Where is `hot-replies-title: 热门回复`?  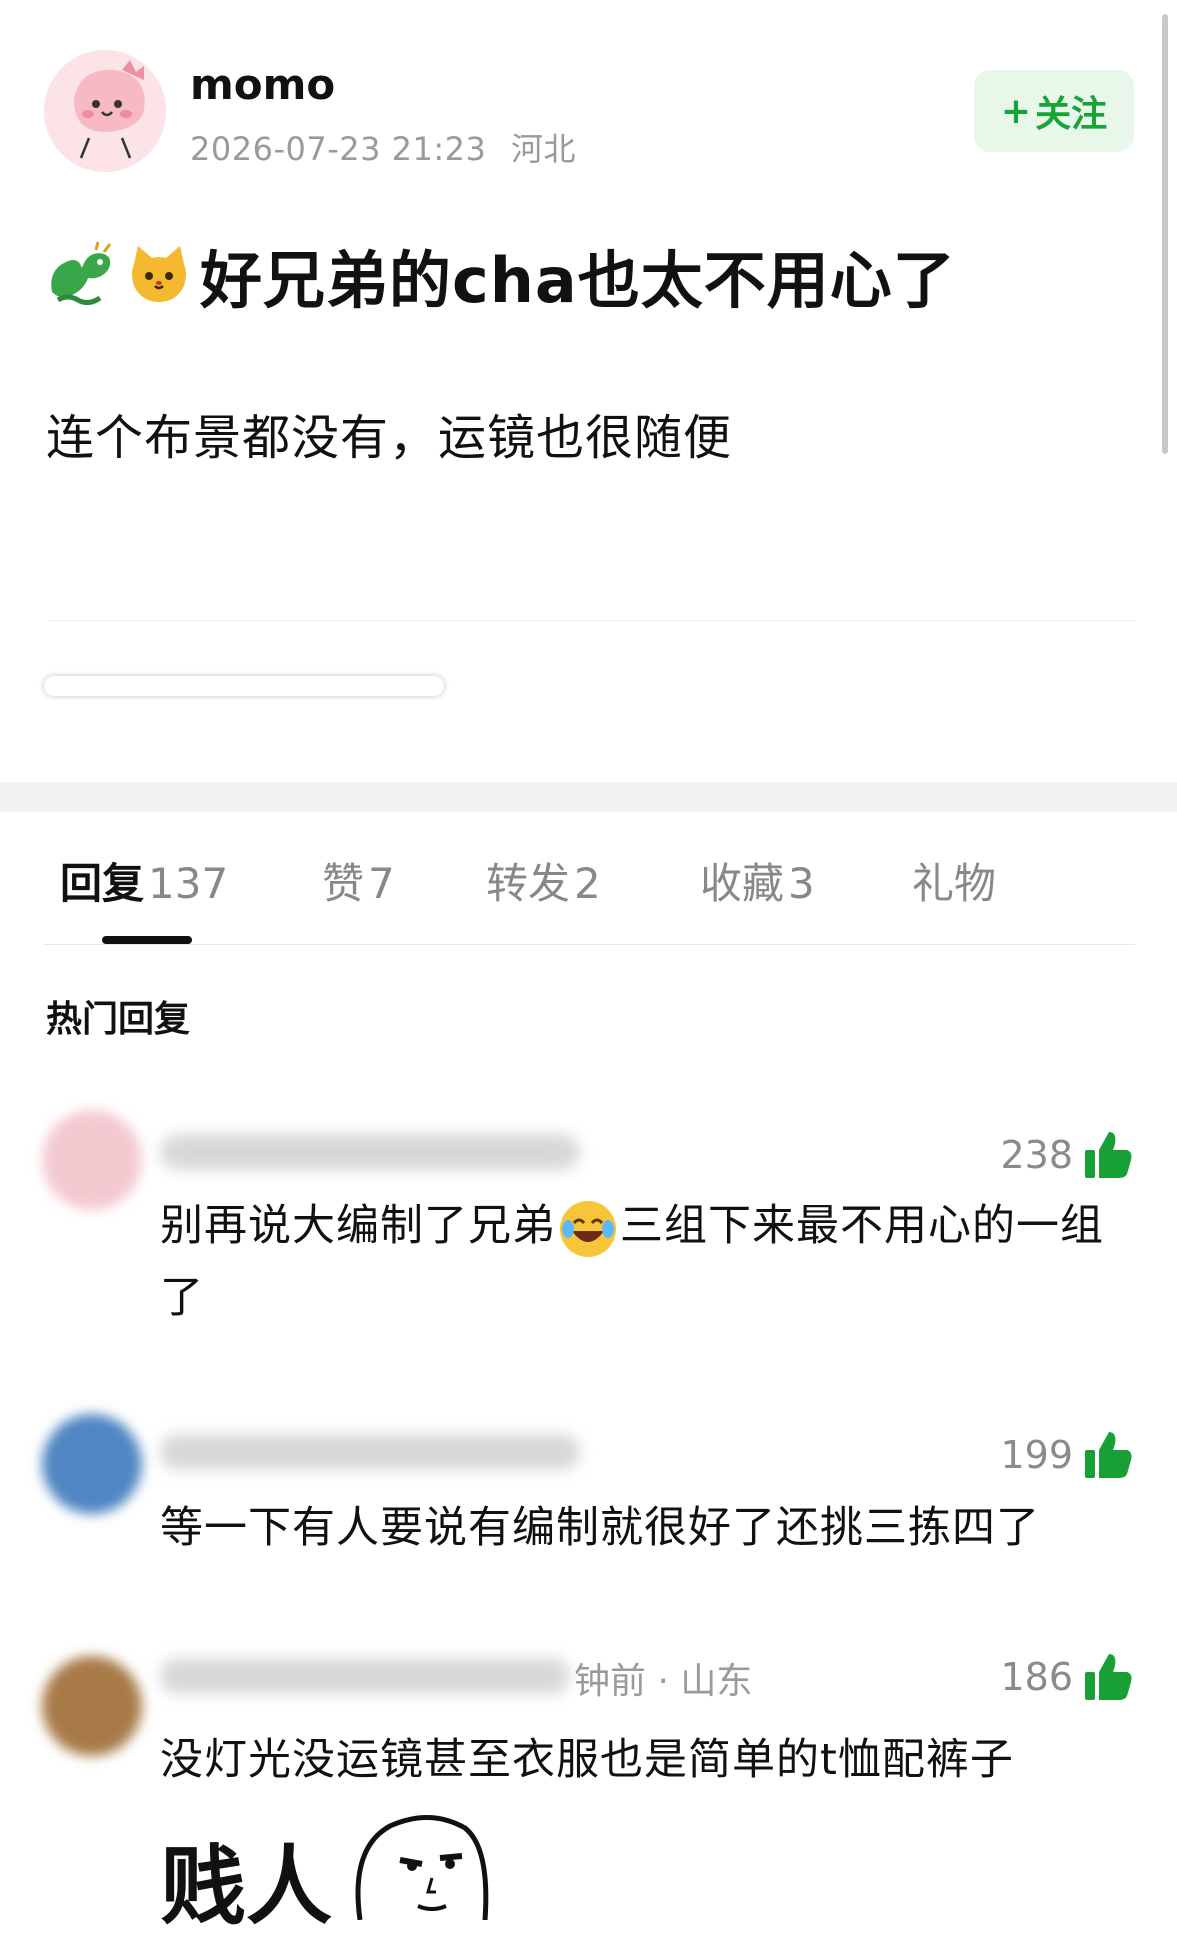
hot-replies-title: 热门回复 is located at coordinates (118, 1019).